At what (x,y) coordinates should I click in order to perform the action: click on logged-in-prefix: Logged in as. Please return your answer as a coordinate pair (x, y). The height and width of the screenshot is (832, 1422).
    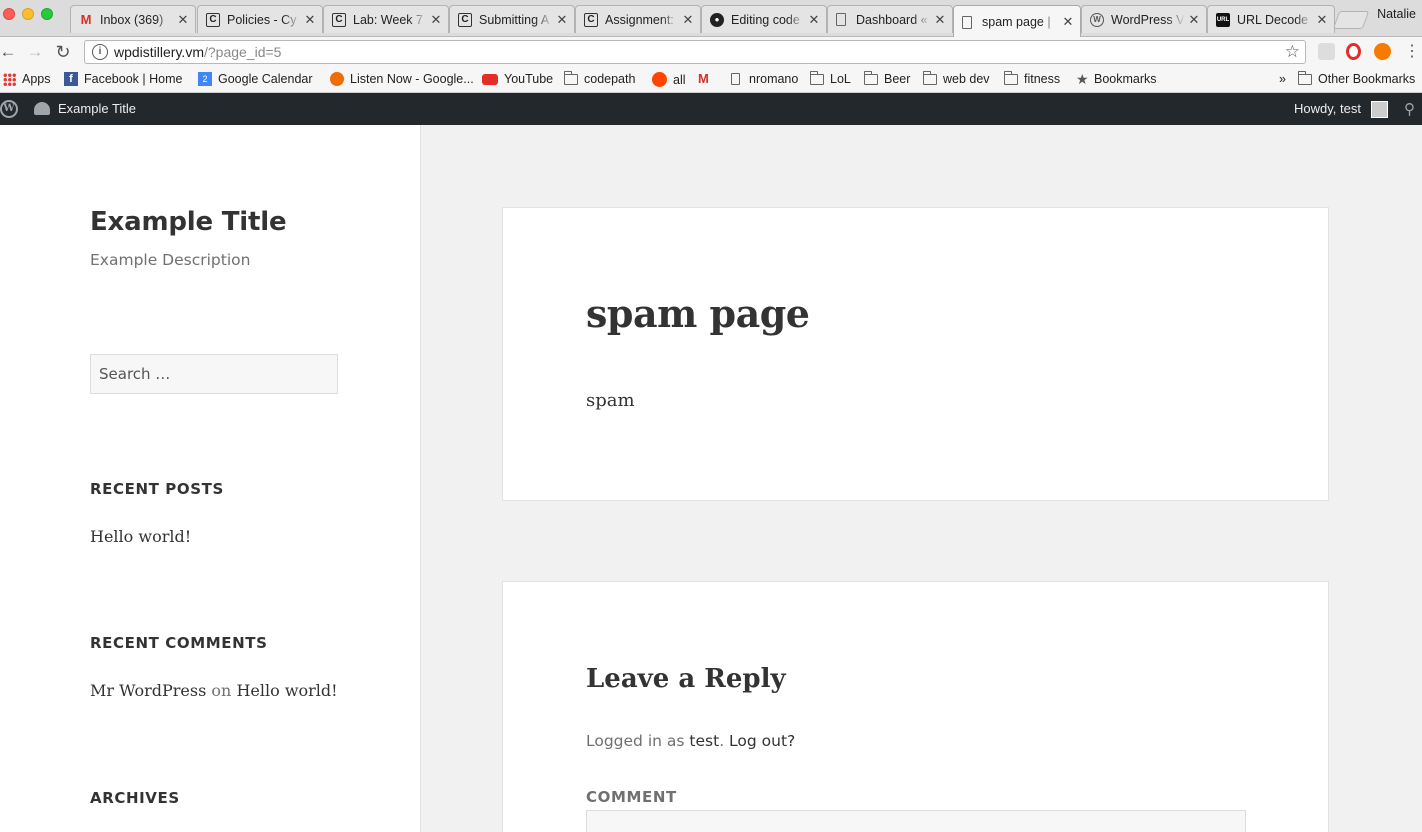
    Looking at the image, I should click on (635, 741).